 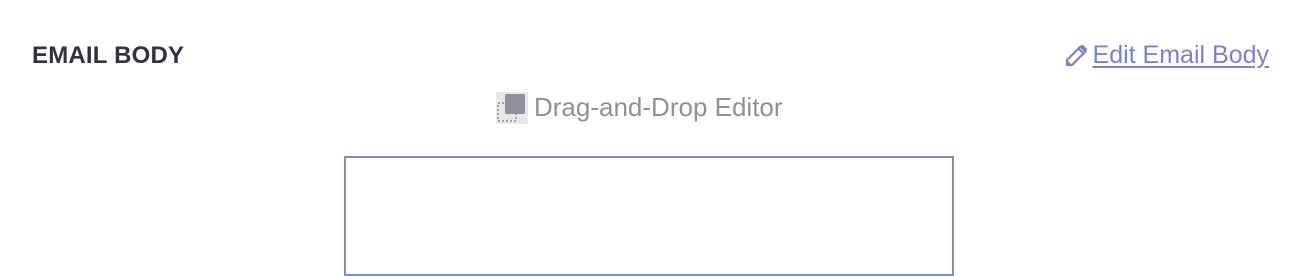 I want to click on edit-email-body-link: Edit Email Body, so click(x=1166, y=55).